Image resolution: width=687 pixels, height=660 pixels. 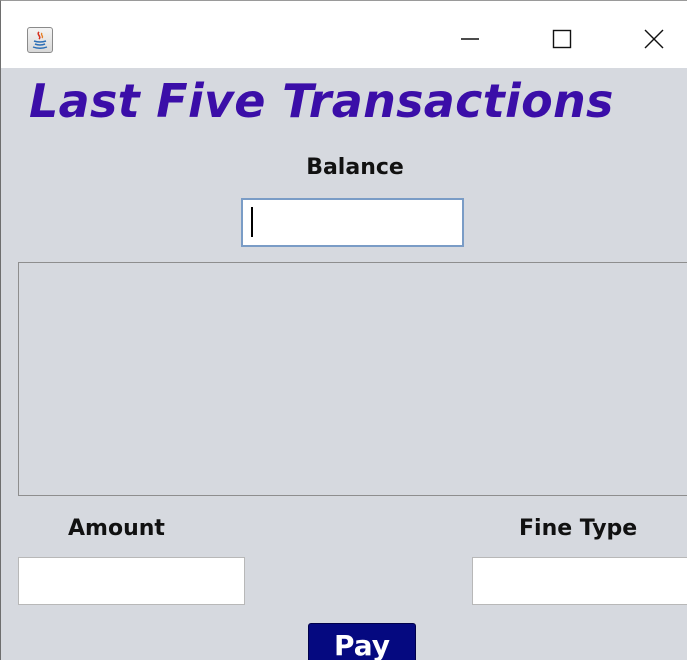 I want to click on close-icon, so click(x=654, y=39).